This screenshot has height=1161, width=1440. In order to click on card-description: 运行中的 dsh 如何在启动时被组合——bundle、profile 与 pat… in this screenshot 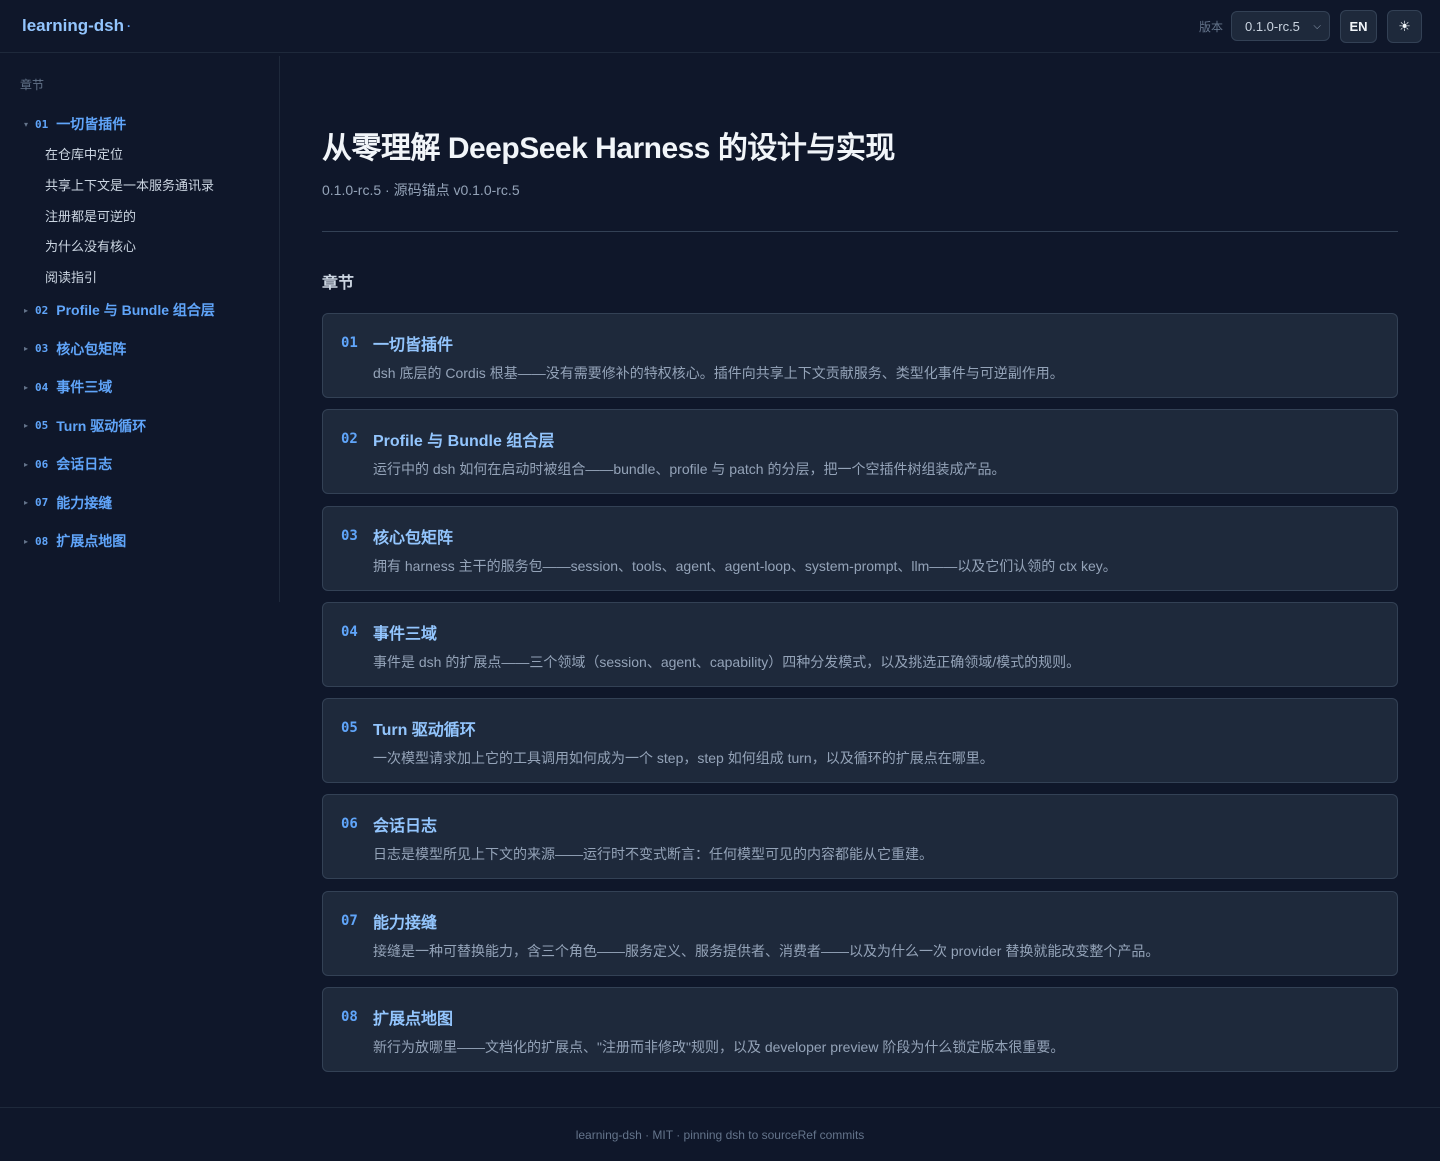, I will do `click(689, 469)`.